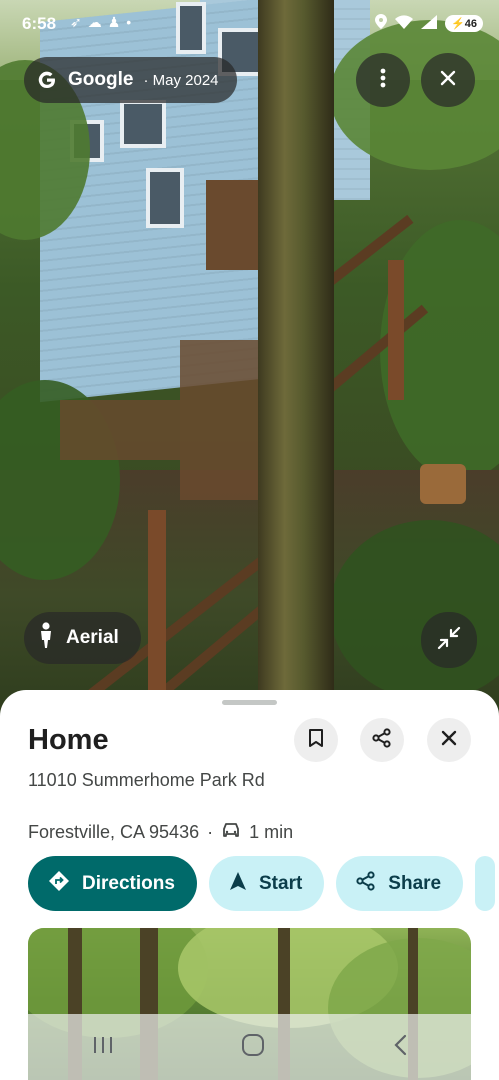  Describe the element at coordinates (79, 22) in the screenshot. I see `navigation-icon: ➶` at that location.